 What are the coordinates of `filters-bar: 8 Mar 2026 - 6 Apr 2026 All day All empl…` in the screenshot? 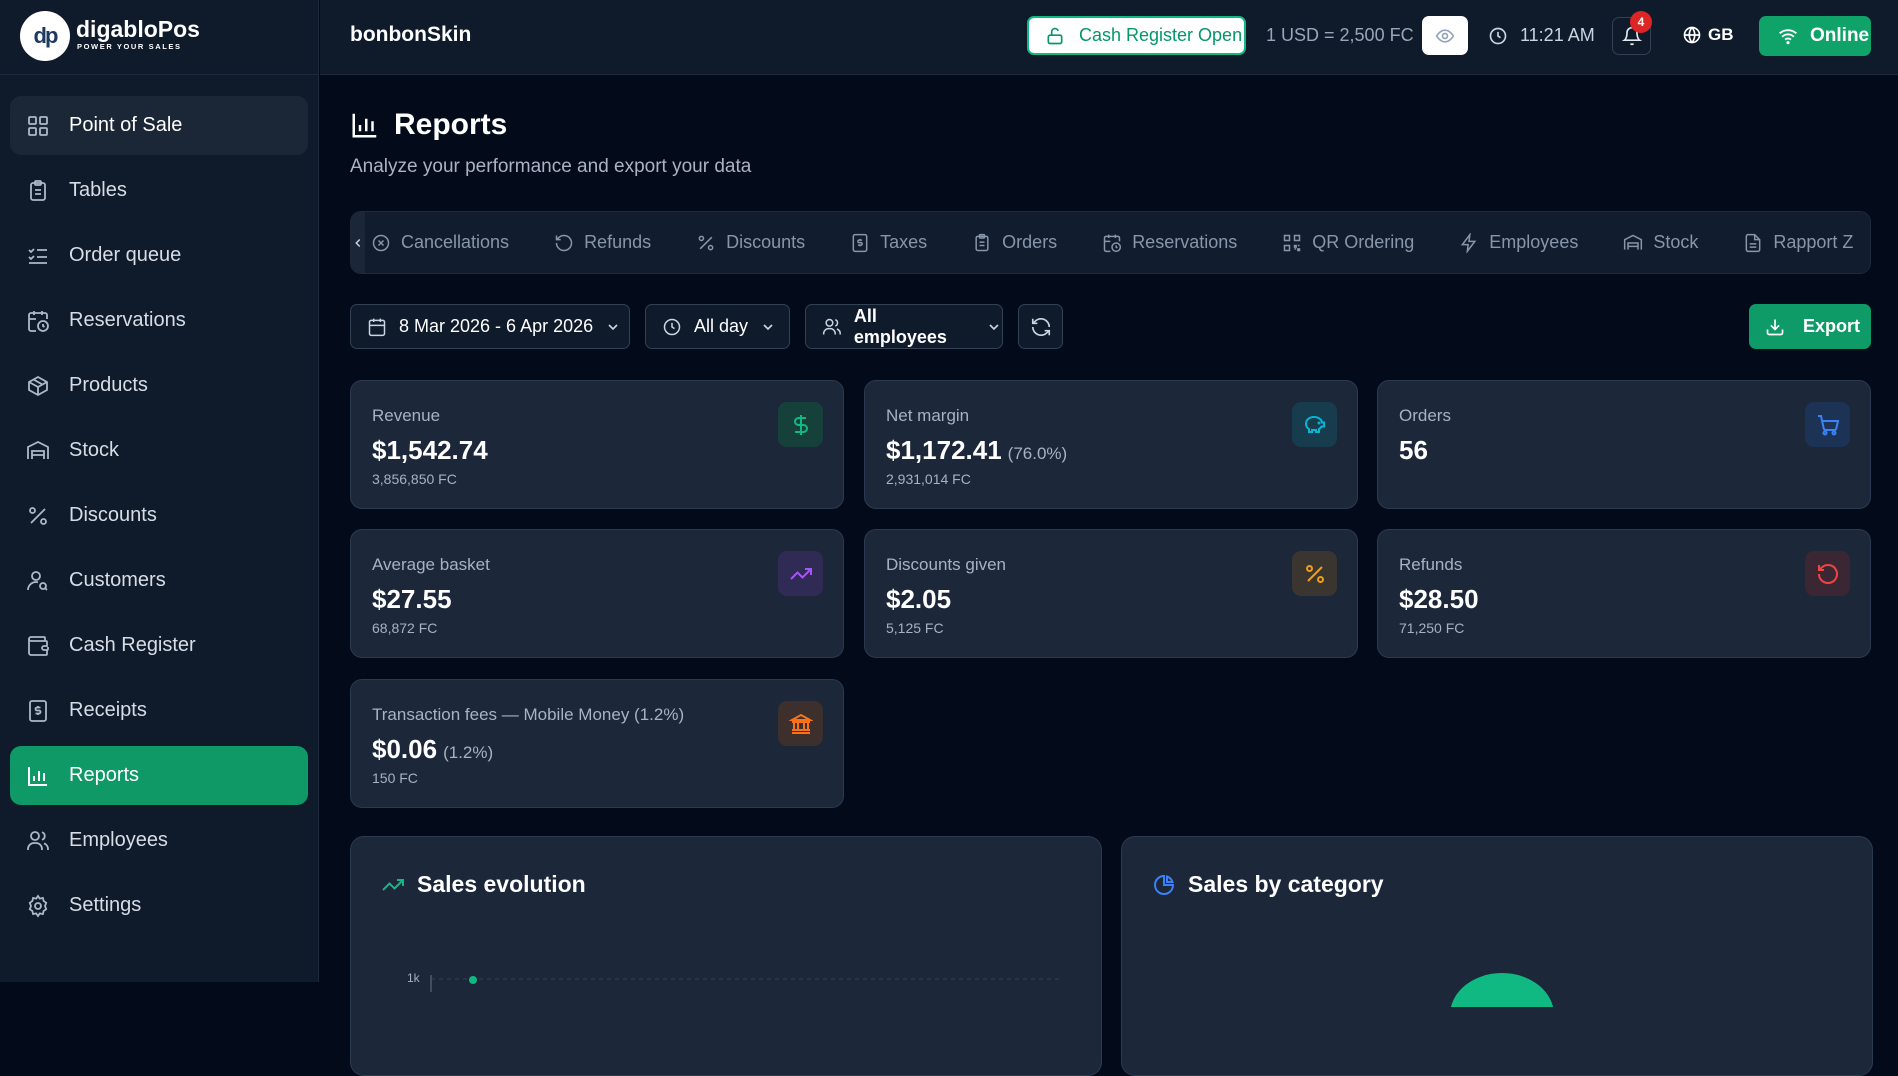 It's located at (1110, 326).